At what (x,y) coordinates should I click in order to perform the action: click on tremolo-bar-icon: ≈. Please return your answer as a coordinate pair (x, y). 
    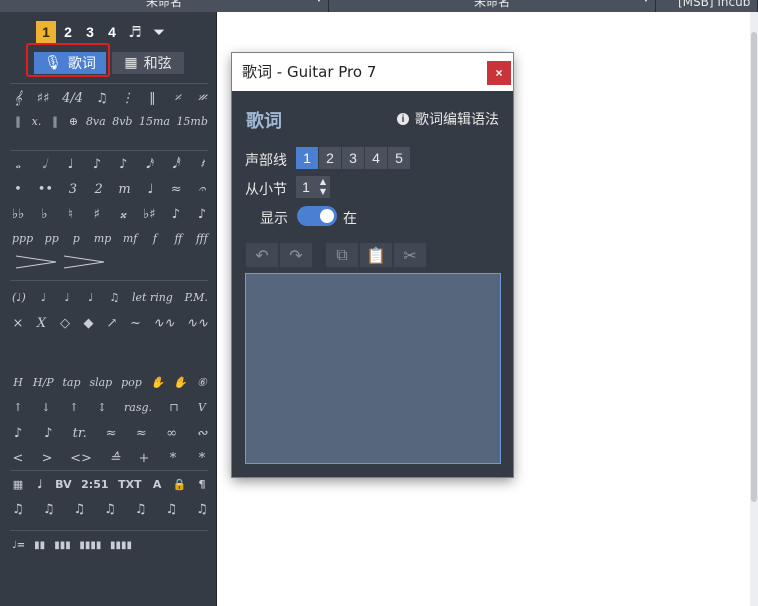
    Looking at the image, I should click on (111, 433).